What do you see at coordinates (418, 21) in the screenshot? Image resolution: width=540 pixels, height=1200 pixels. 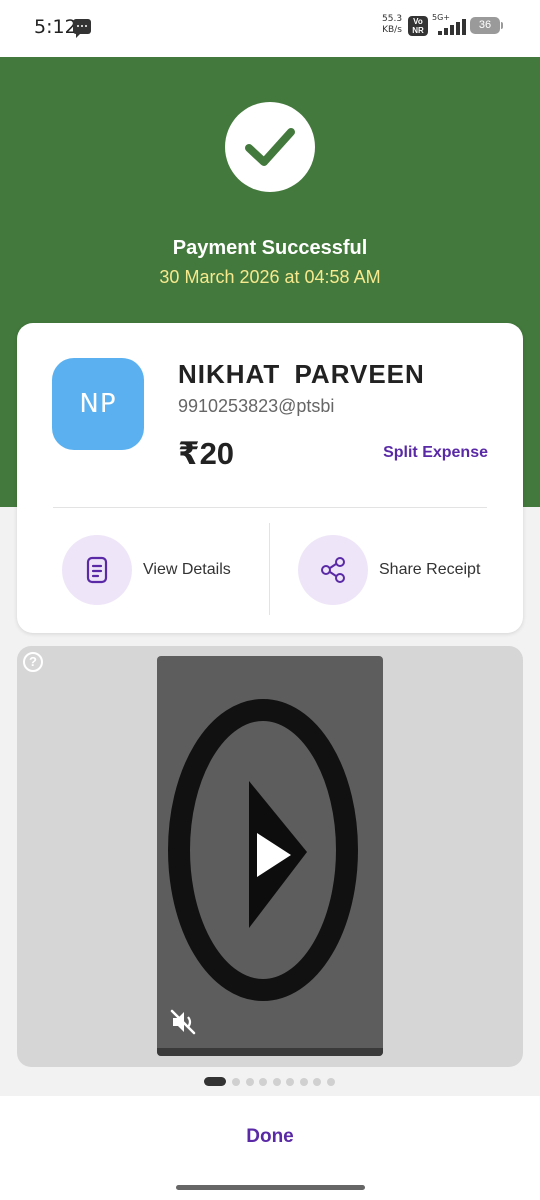 I see `vonr-line1: Vo` at bounding box center [418, 21].